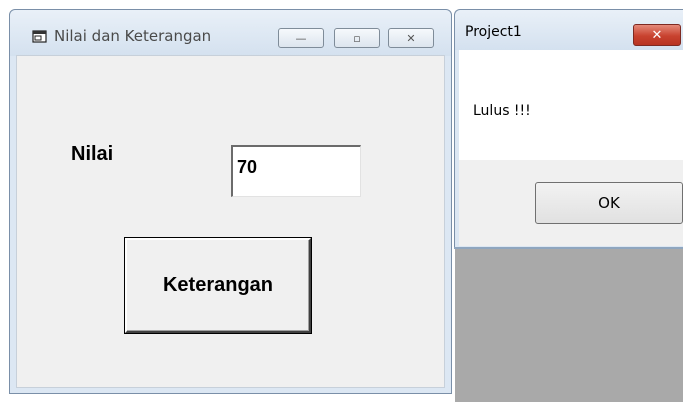 The image size is (683, 402). I want to click on maximize-button: ▫, so click(357, 38).